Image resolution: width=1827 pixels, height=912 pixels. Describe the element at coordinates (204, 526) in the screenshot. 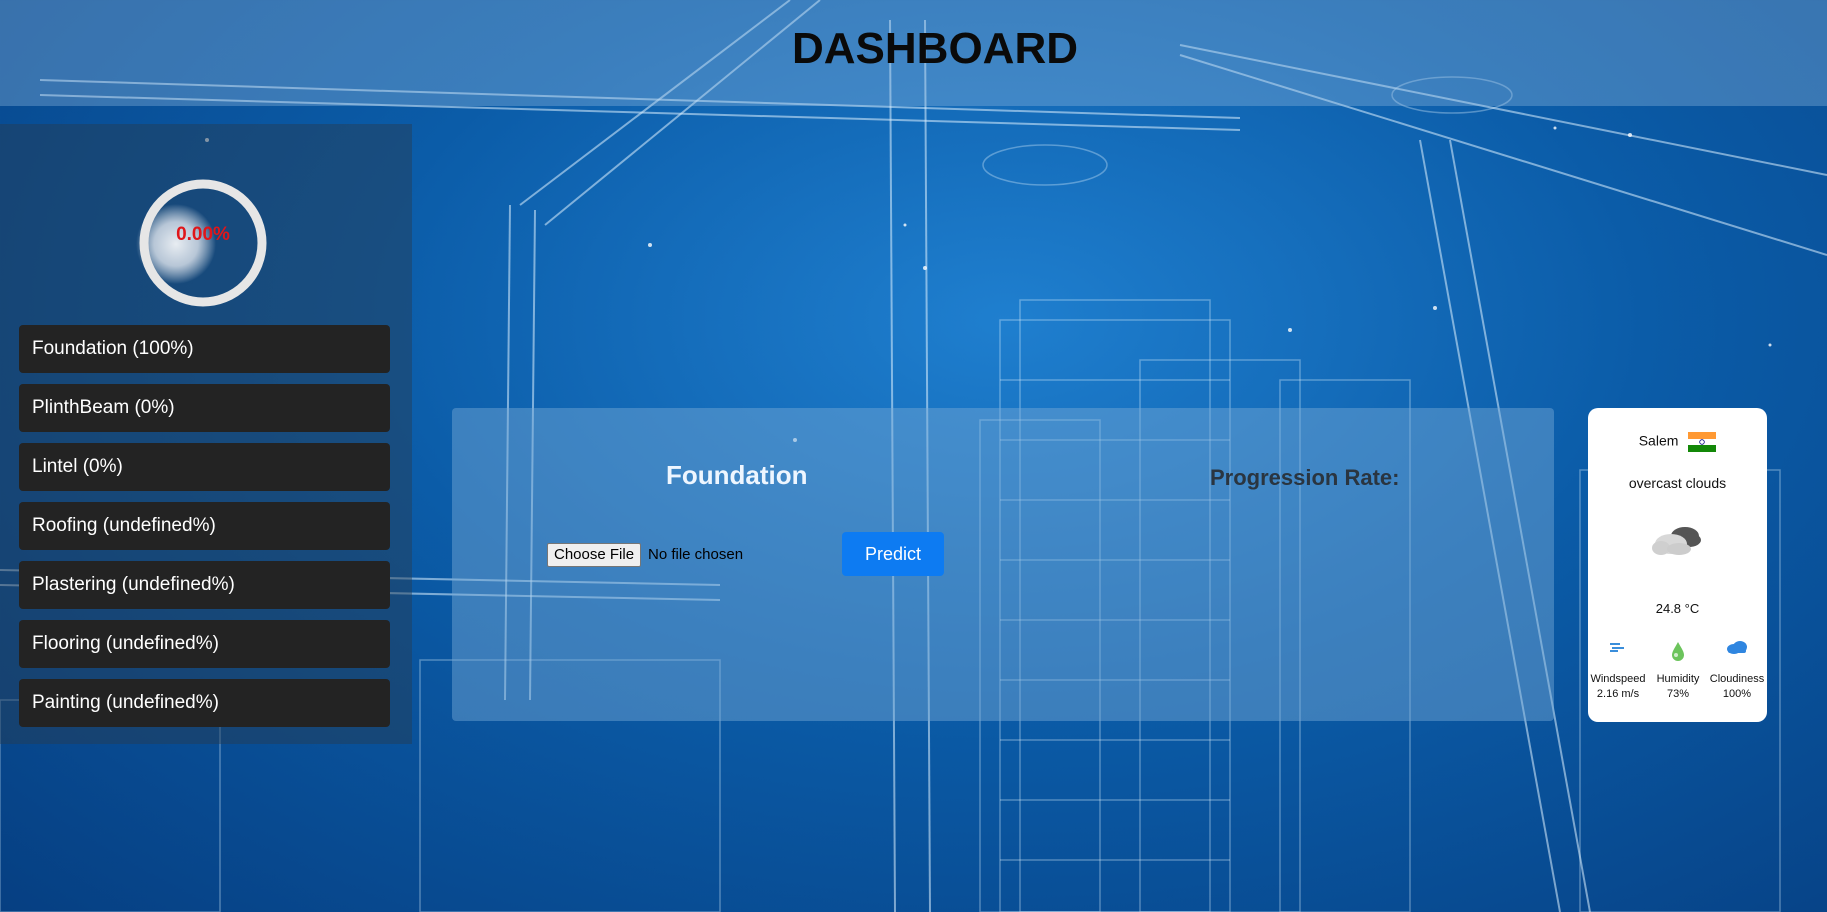

I see `stage-item-roofing: Roofing (undefined%)` at that location.